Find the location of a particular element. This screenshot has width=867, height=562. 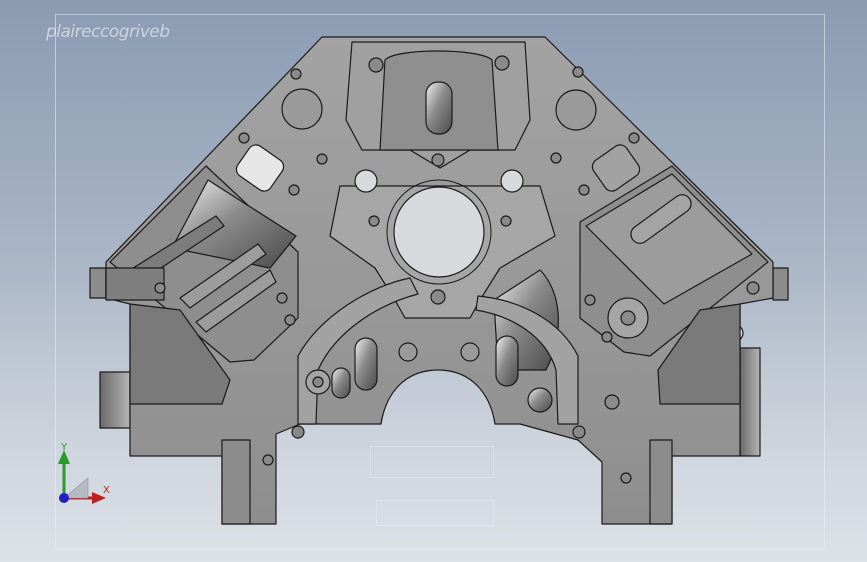

cam-bore is located at coordinates (439, 232).